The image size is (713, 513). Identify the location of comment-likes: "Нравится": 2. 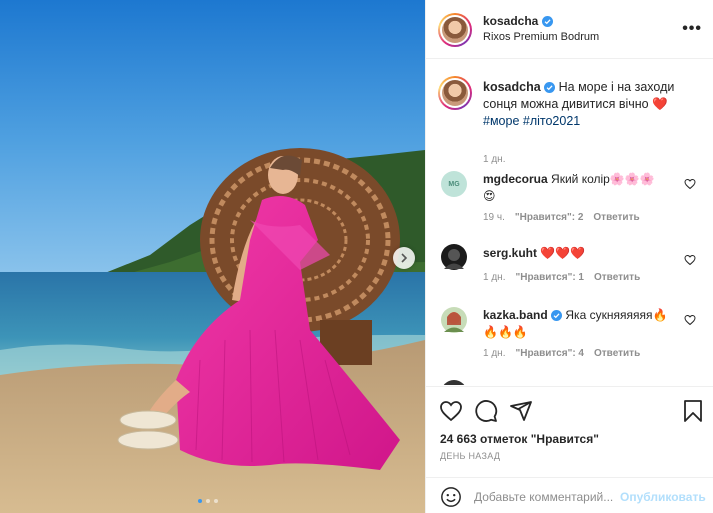
(549, 217).